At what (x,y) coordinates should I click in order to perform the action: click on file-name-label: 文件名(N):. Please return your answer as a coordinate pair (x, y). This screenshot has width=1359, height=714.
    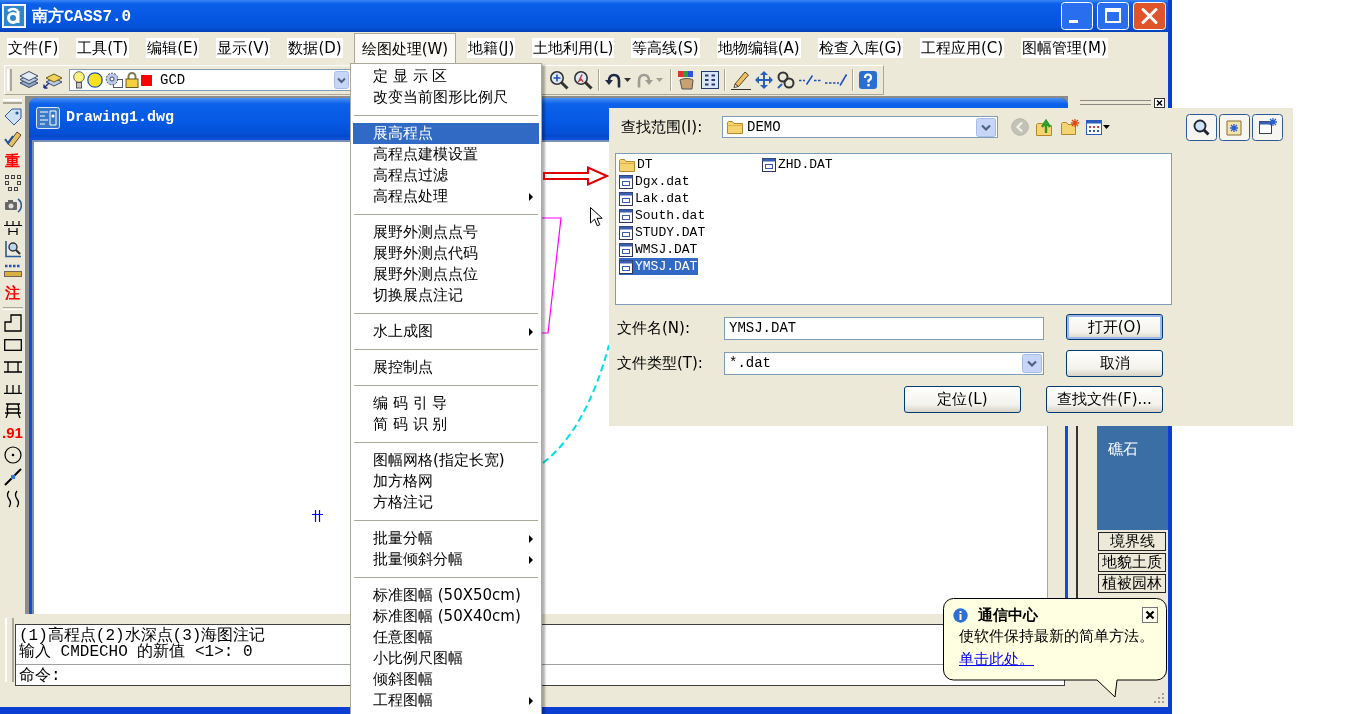
    Looking at the image, I should click on (654, 328).